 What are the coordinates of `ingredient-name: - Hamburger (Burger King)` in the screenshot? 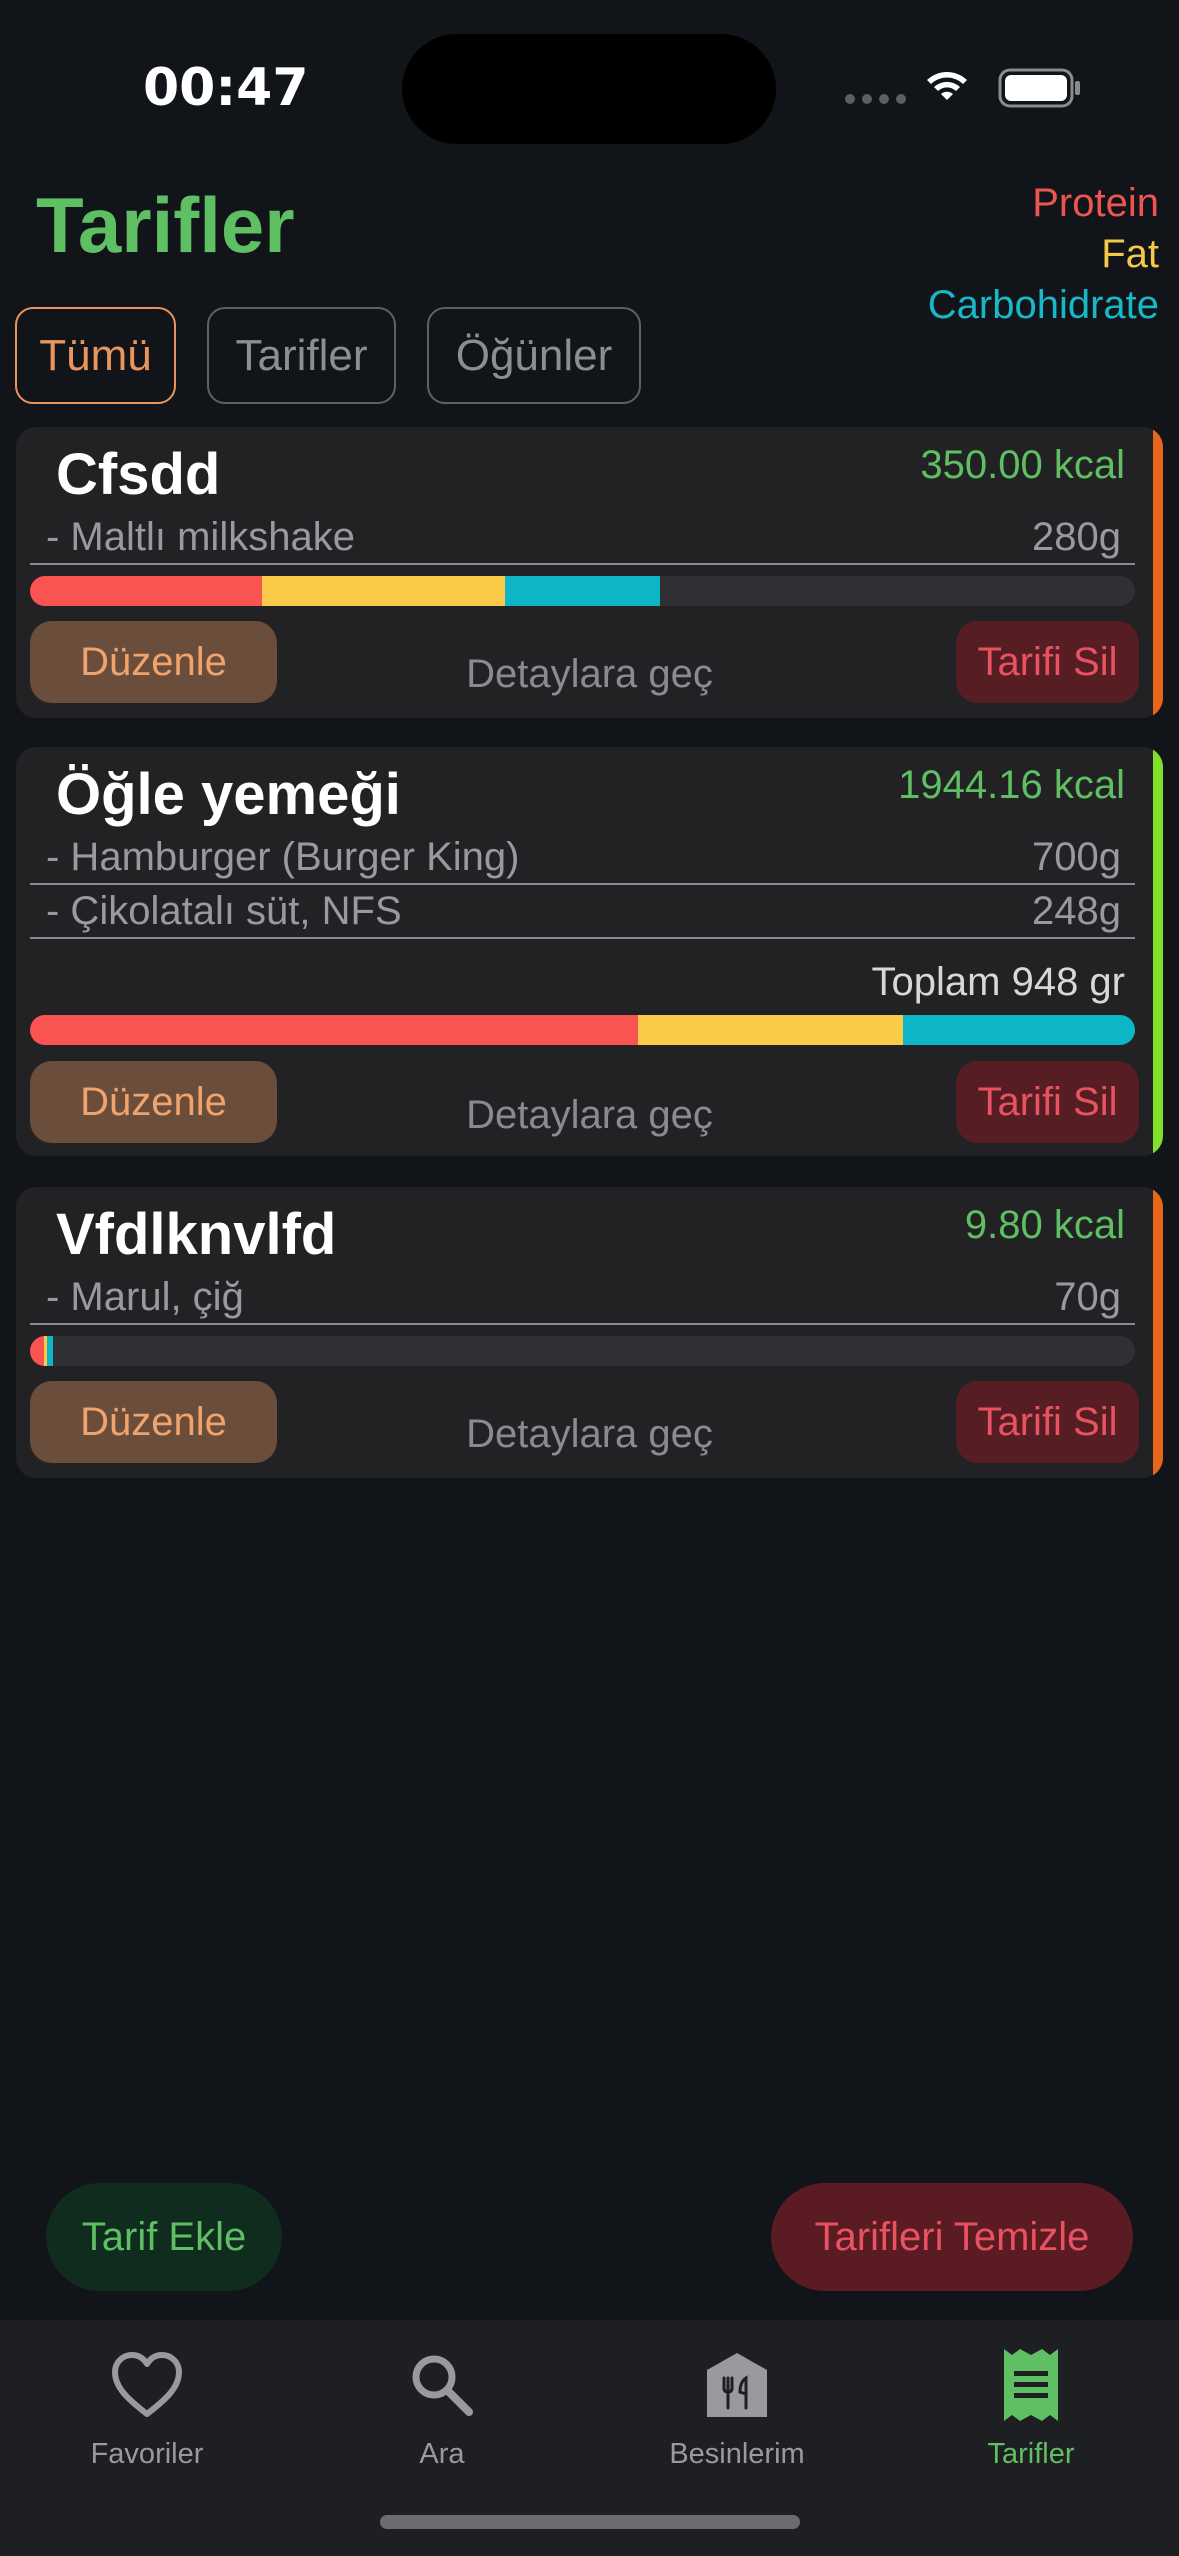 It's located at (283, 856).